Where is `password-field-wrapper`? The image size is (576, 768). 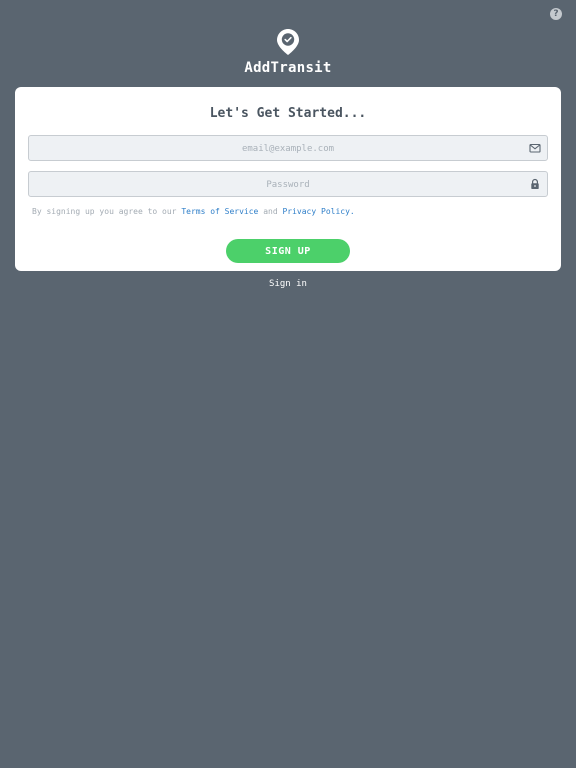 password-field-wrapper is located at coordinates (288, 184).